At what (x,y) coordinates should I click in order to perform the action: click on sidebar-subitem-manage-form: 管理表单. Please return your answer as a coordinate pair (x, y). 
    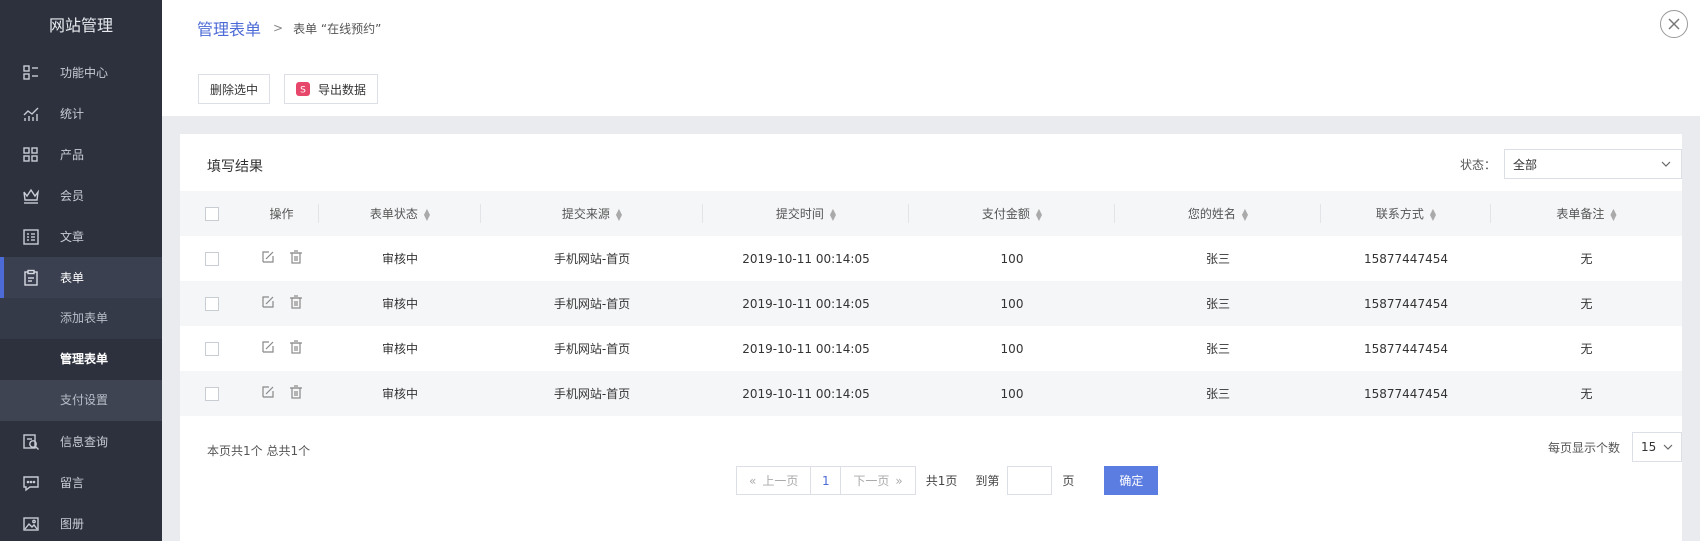
    Looking at the image, I should click on (81, 359).